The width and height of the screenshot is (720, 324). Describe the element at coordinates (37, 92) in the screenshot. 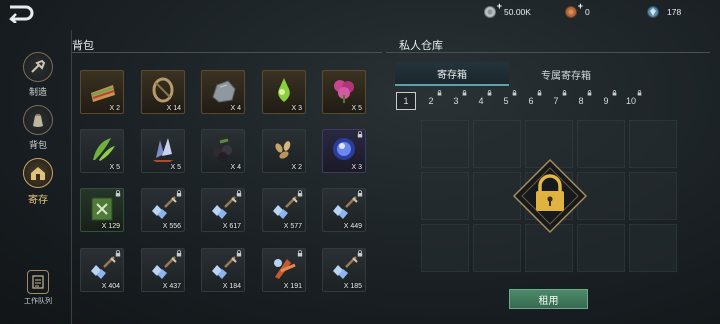

I see `sidebar-item-label: 制造` at that location.